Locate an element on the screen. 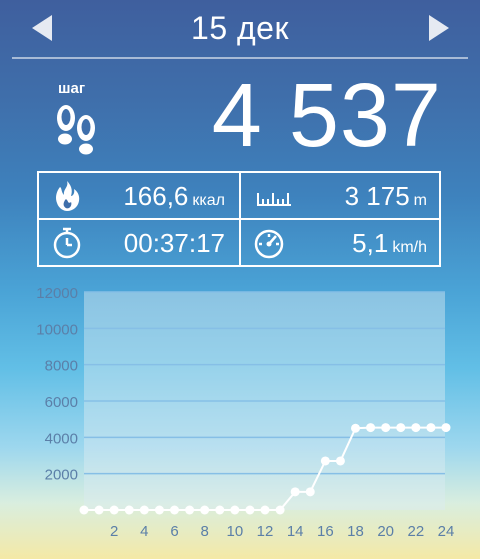 Image resolution: width=480 pixels, height=559 pixels. stopwatch-icon is located at coordinates (67, 243).